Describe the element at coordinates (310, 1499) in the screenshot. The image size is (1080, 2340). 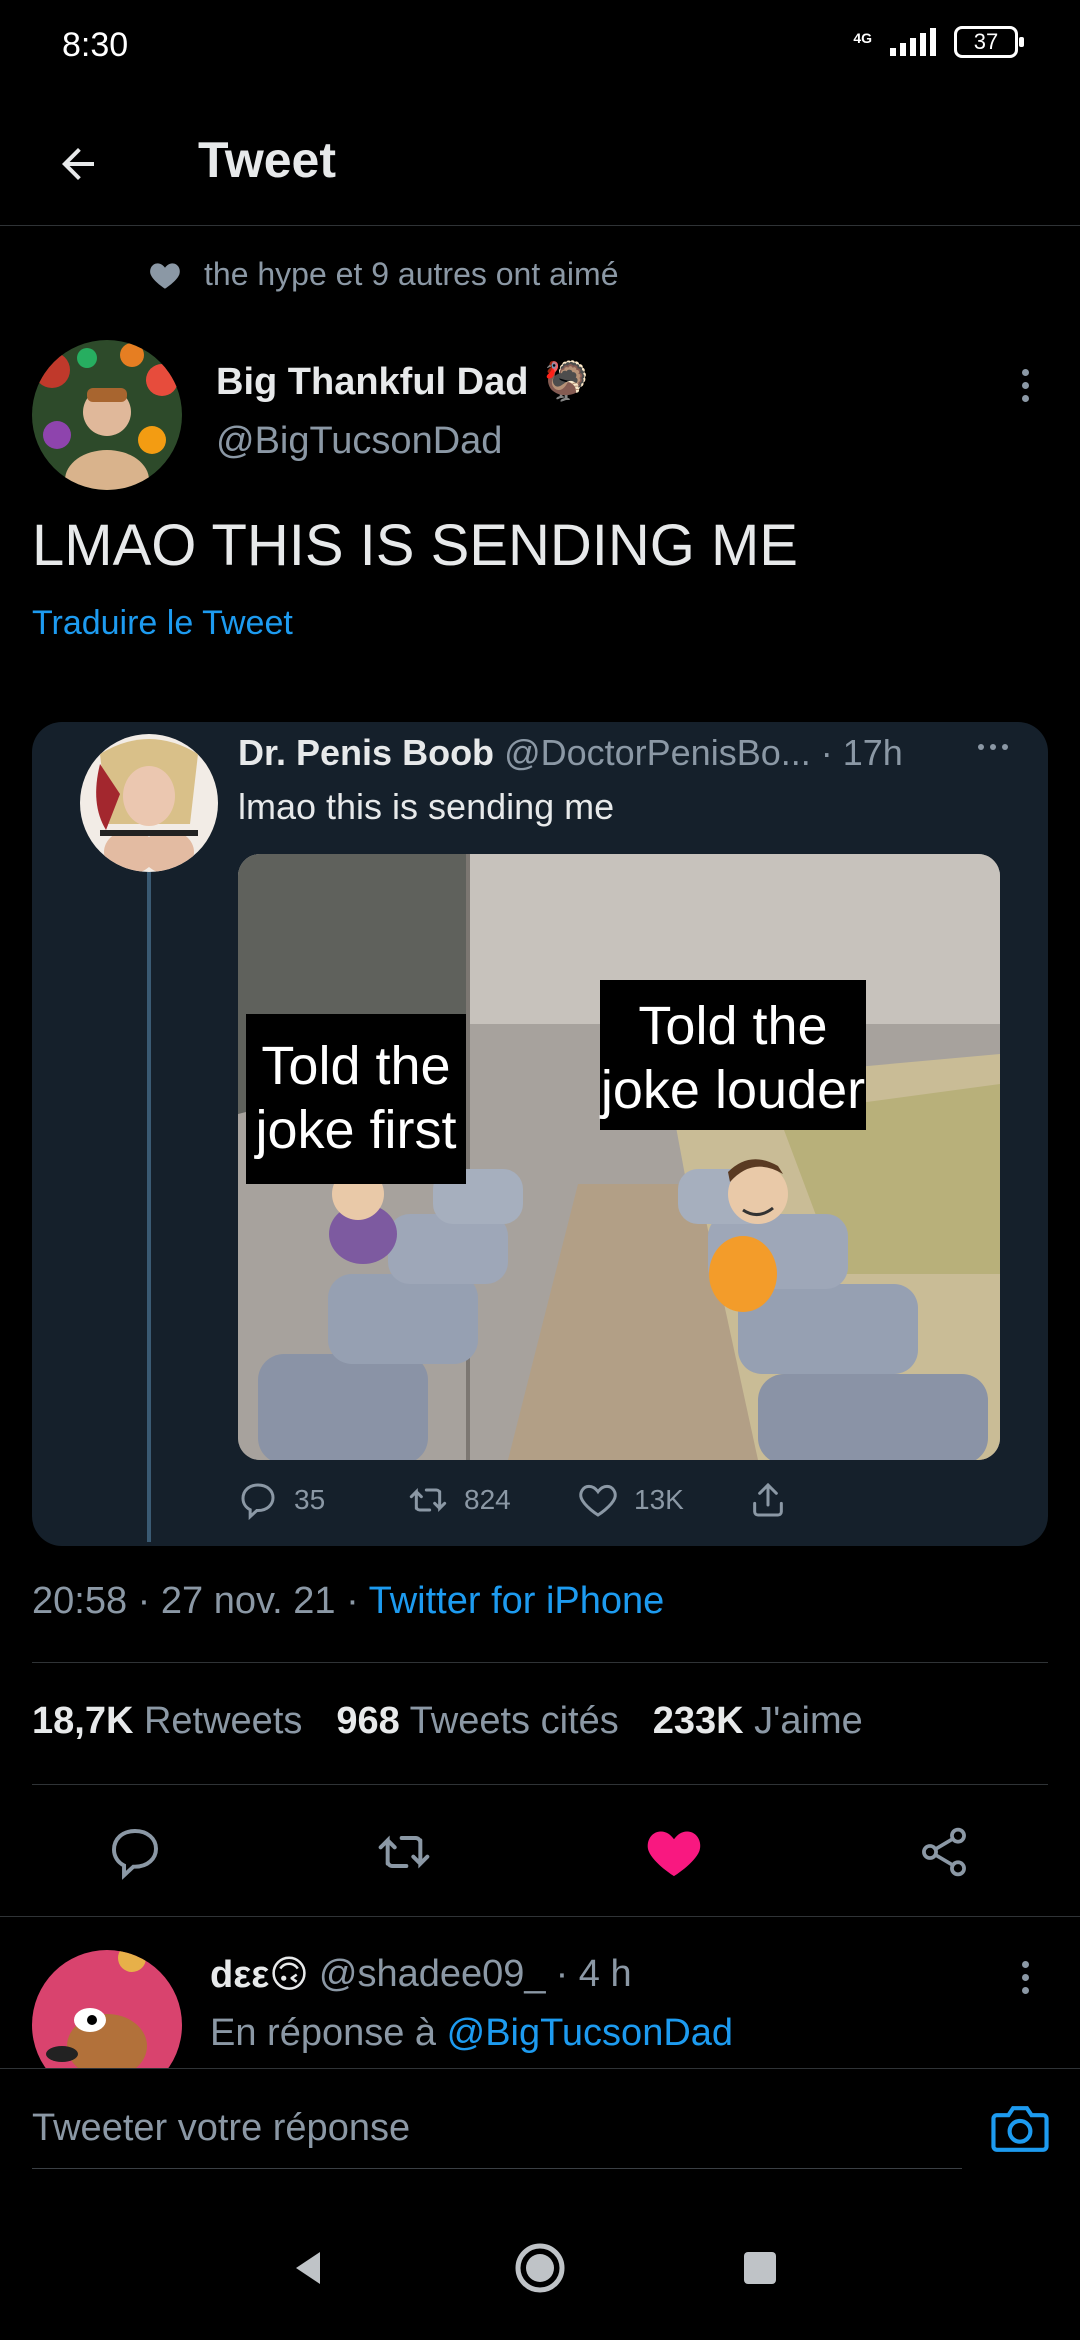
I see `quoted-reply-count: 35` at that location.